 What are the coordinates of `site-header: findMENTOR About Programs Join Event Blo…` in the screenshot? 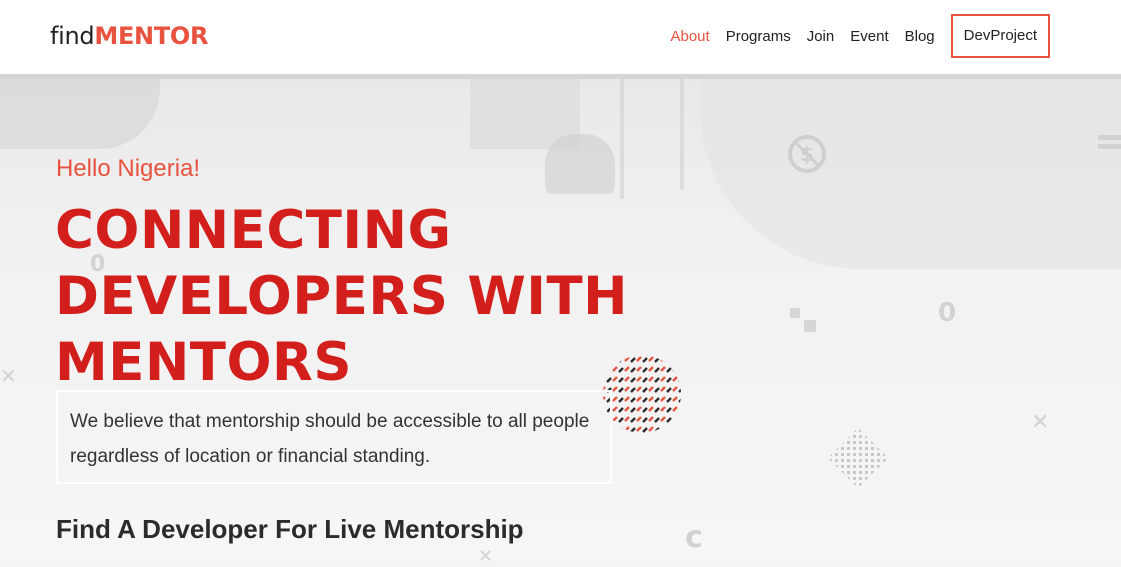 It's located at (560, 39).